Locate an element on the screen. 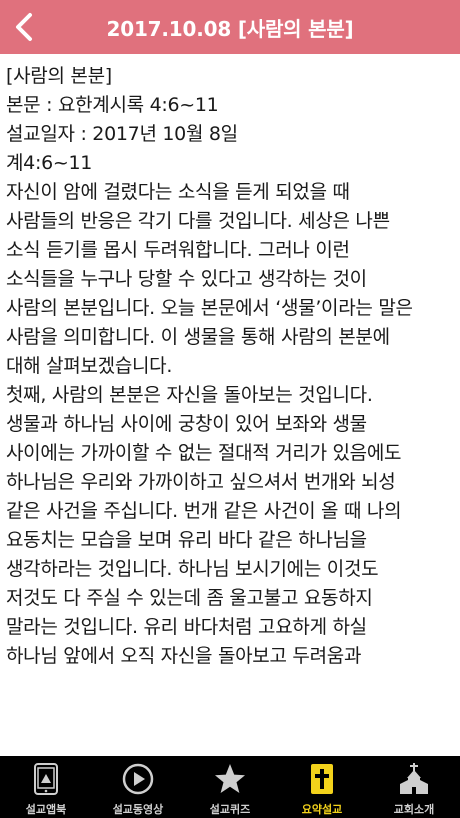 The height and width of the screenshot is (818, 460). back-button is located at coordinates (24, 27).